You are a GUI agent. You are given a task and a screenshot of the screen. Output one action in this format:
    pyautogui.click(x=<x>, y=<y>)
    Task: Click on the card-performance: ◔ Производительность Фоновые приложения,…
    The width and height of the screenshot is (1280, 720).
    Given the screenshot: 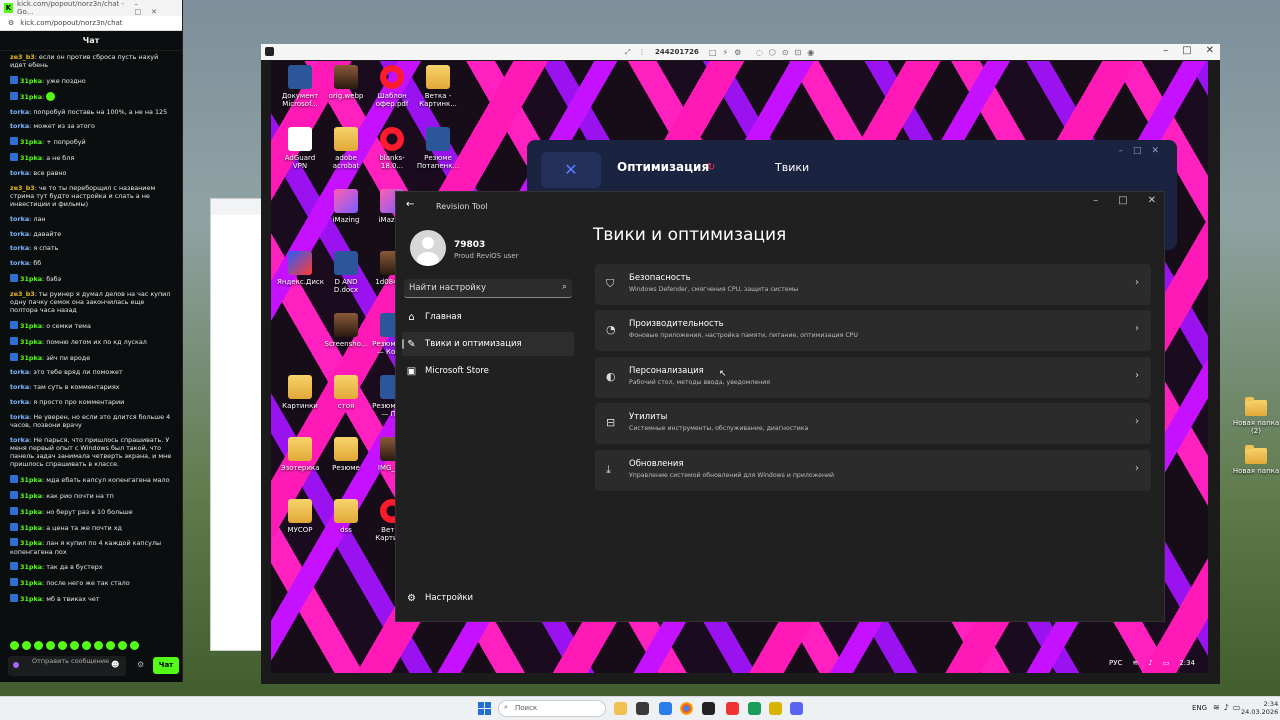 What is the action you would take?
    pyautogui.click(x=873, y=330)
    